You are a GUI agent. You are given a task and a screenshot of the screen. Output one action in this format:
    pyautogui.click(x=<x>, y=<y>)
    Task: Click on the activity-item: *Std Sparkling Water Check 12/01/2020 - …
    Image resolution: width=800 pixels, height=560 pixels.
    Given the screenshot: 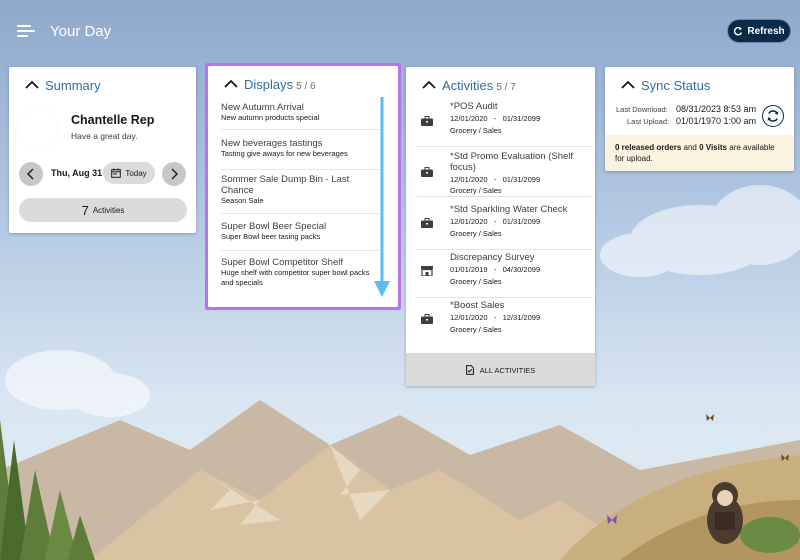 What is the action you would take?
    pyautogui.click(x=505, y=226)
    